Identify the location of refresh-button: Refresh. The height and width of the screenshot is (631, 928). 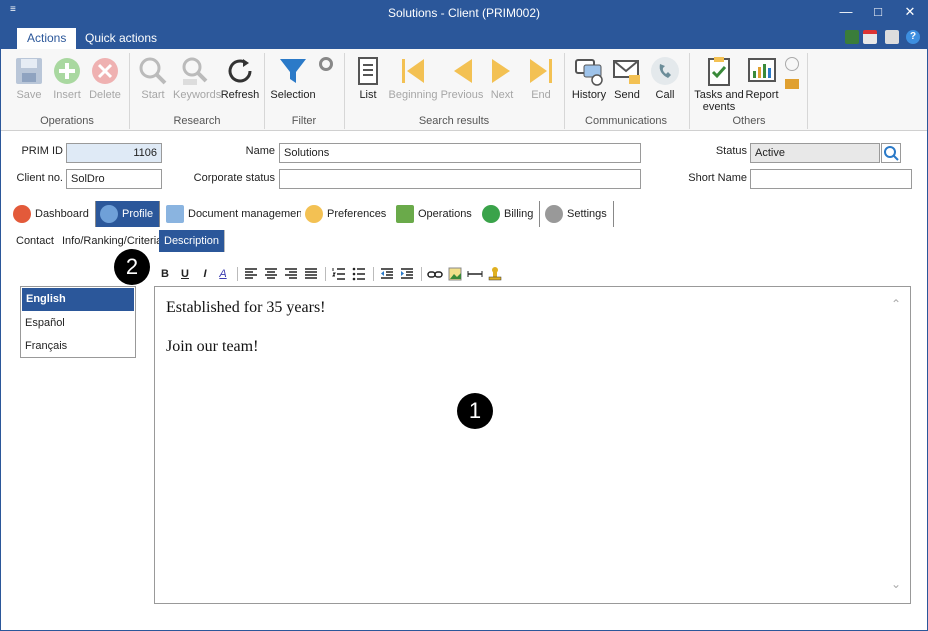
(240, 78).